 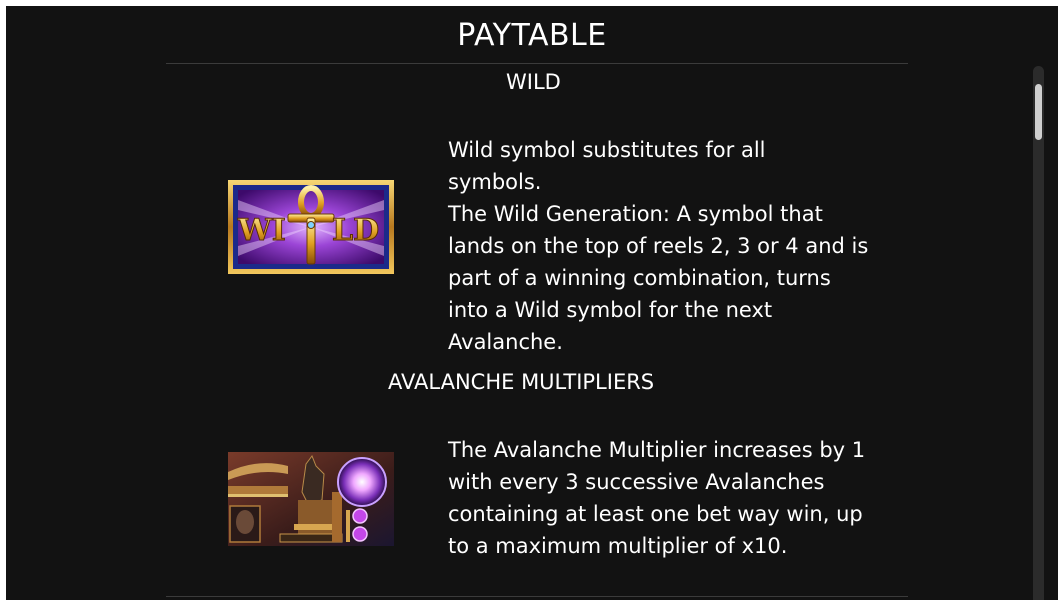 What do you see at coordinates (261, 230) in the screenshot?
I see `wild-symbol-text-left: WI` at bounding box center [261, 230].